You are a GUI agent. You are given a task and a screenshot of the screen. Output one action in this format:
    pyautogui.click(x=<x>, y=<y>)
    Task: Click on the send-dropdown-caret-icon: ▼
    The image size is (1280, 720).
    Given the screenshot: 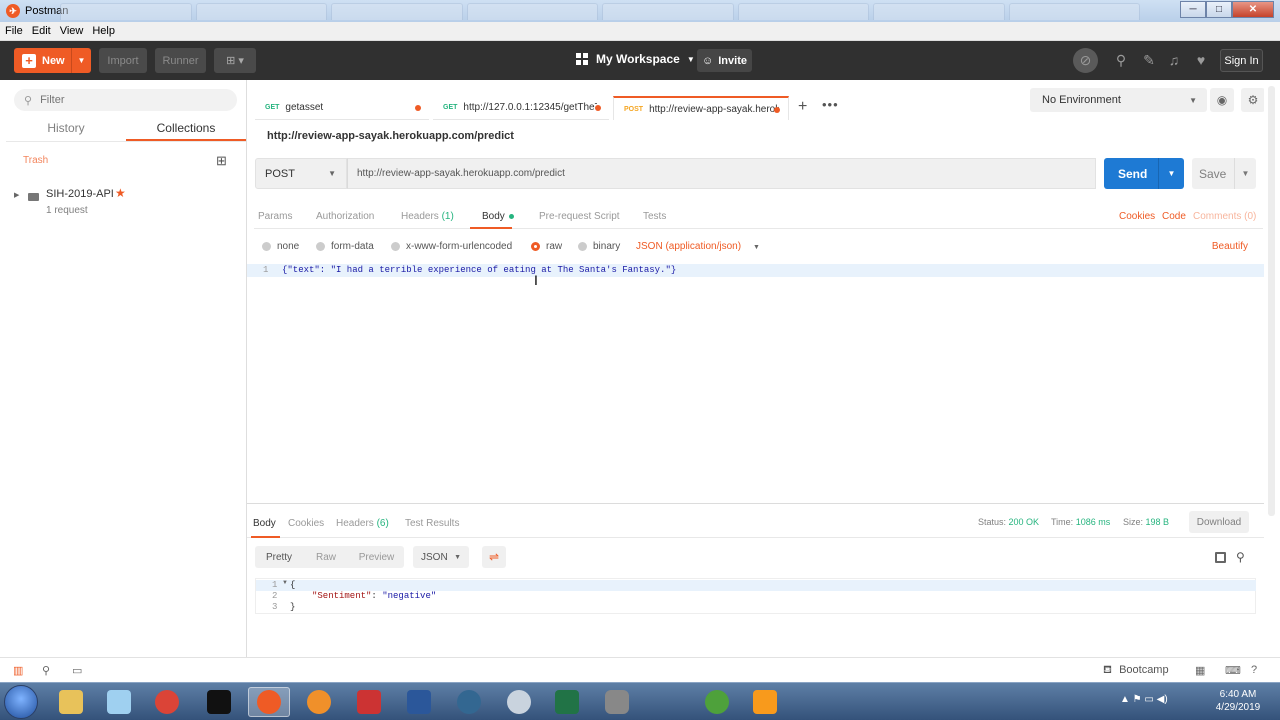 What is the action you would take?
    pyautogui.click(x=1171, y=173)
    